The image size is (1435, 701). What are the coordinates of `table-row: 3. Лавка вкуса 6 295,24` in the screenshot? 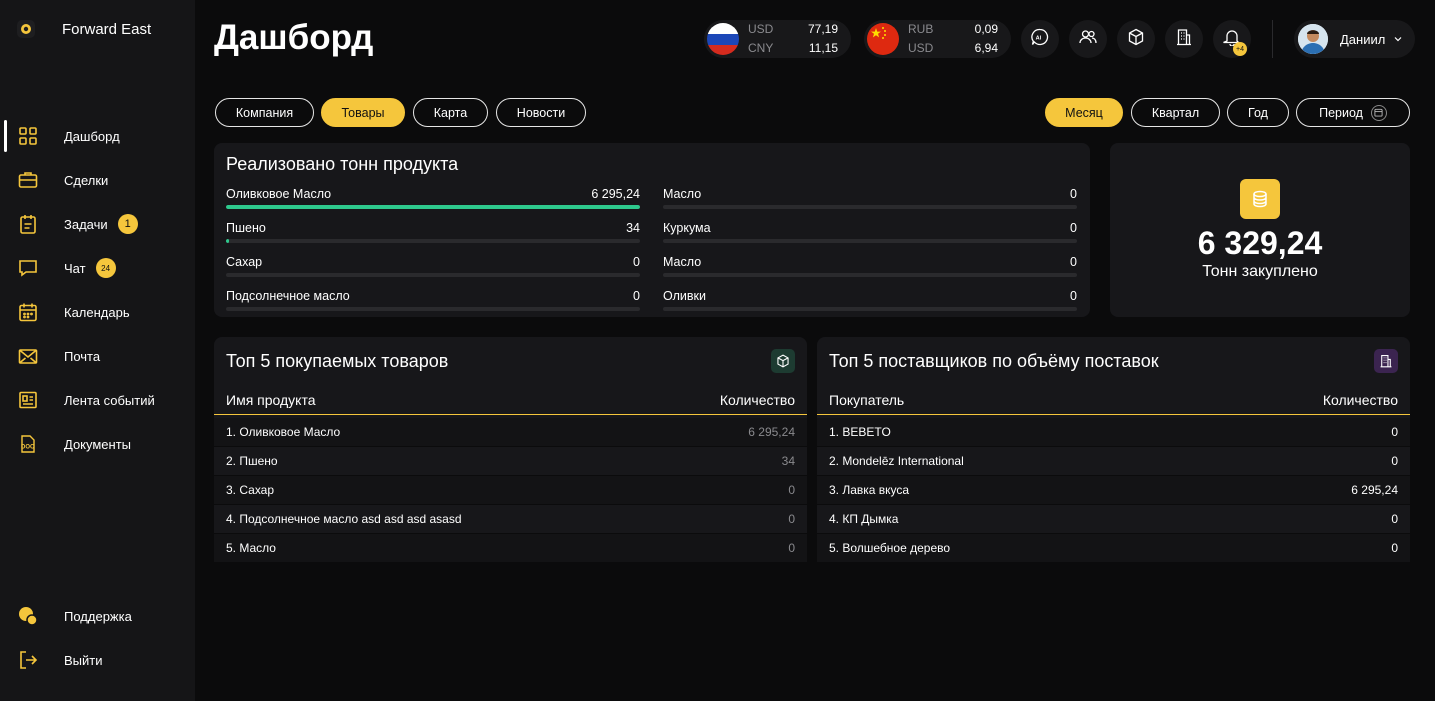 It's located at (1113, 490).